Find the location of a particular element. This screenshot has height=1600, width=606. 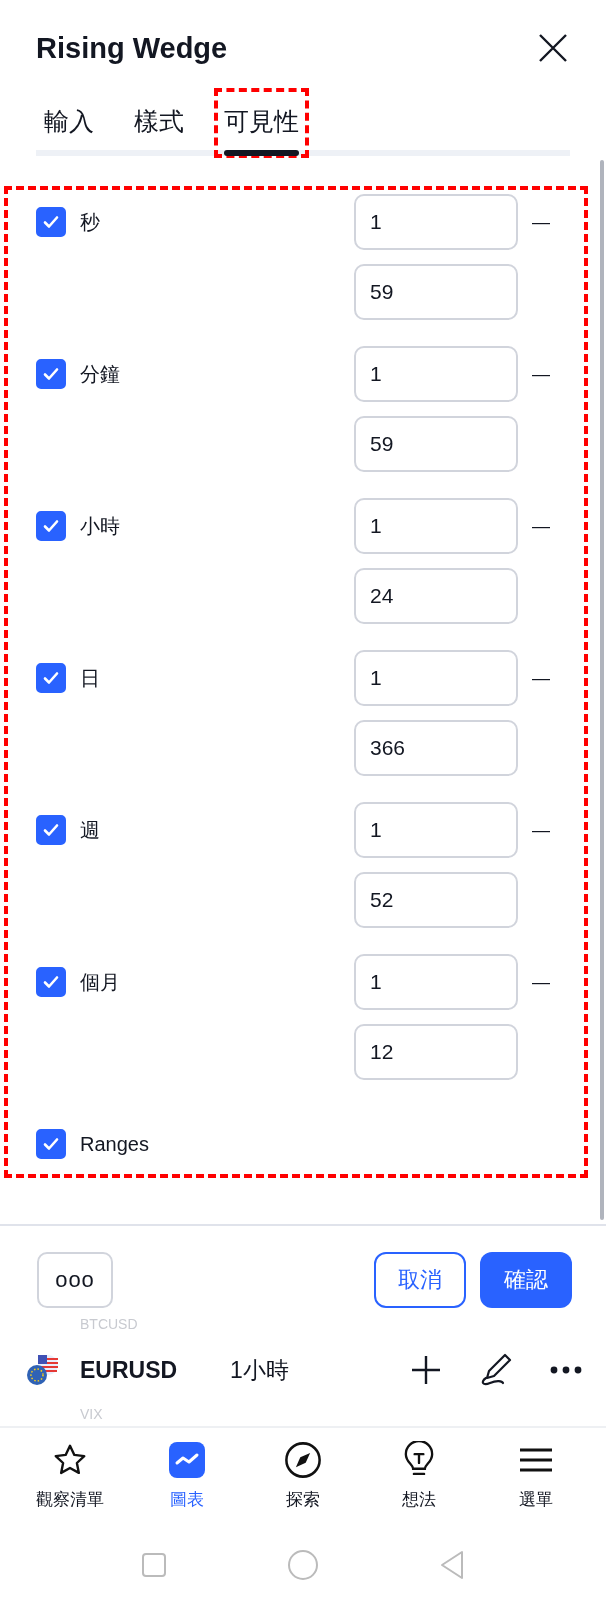

tab: 樣式 is located at coordinates (159, 123).